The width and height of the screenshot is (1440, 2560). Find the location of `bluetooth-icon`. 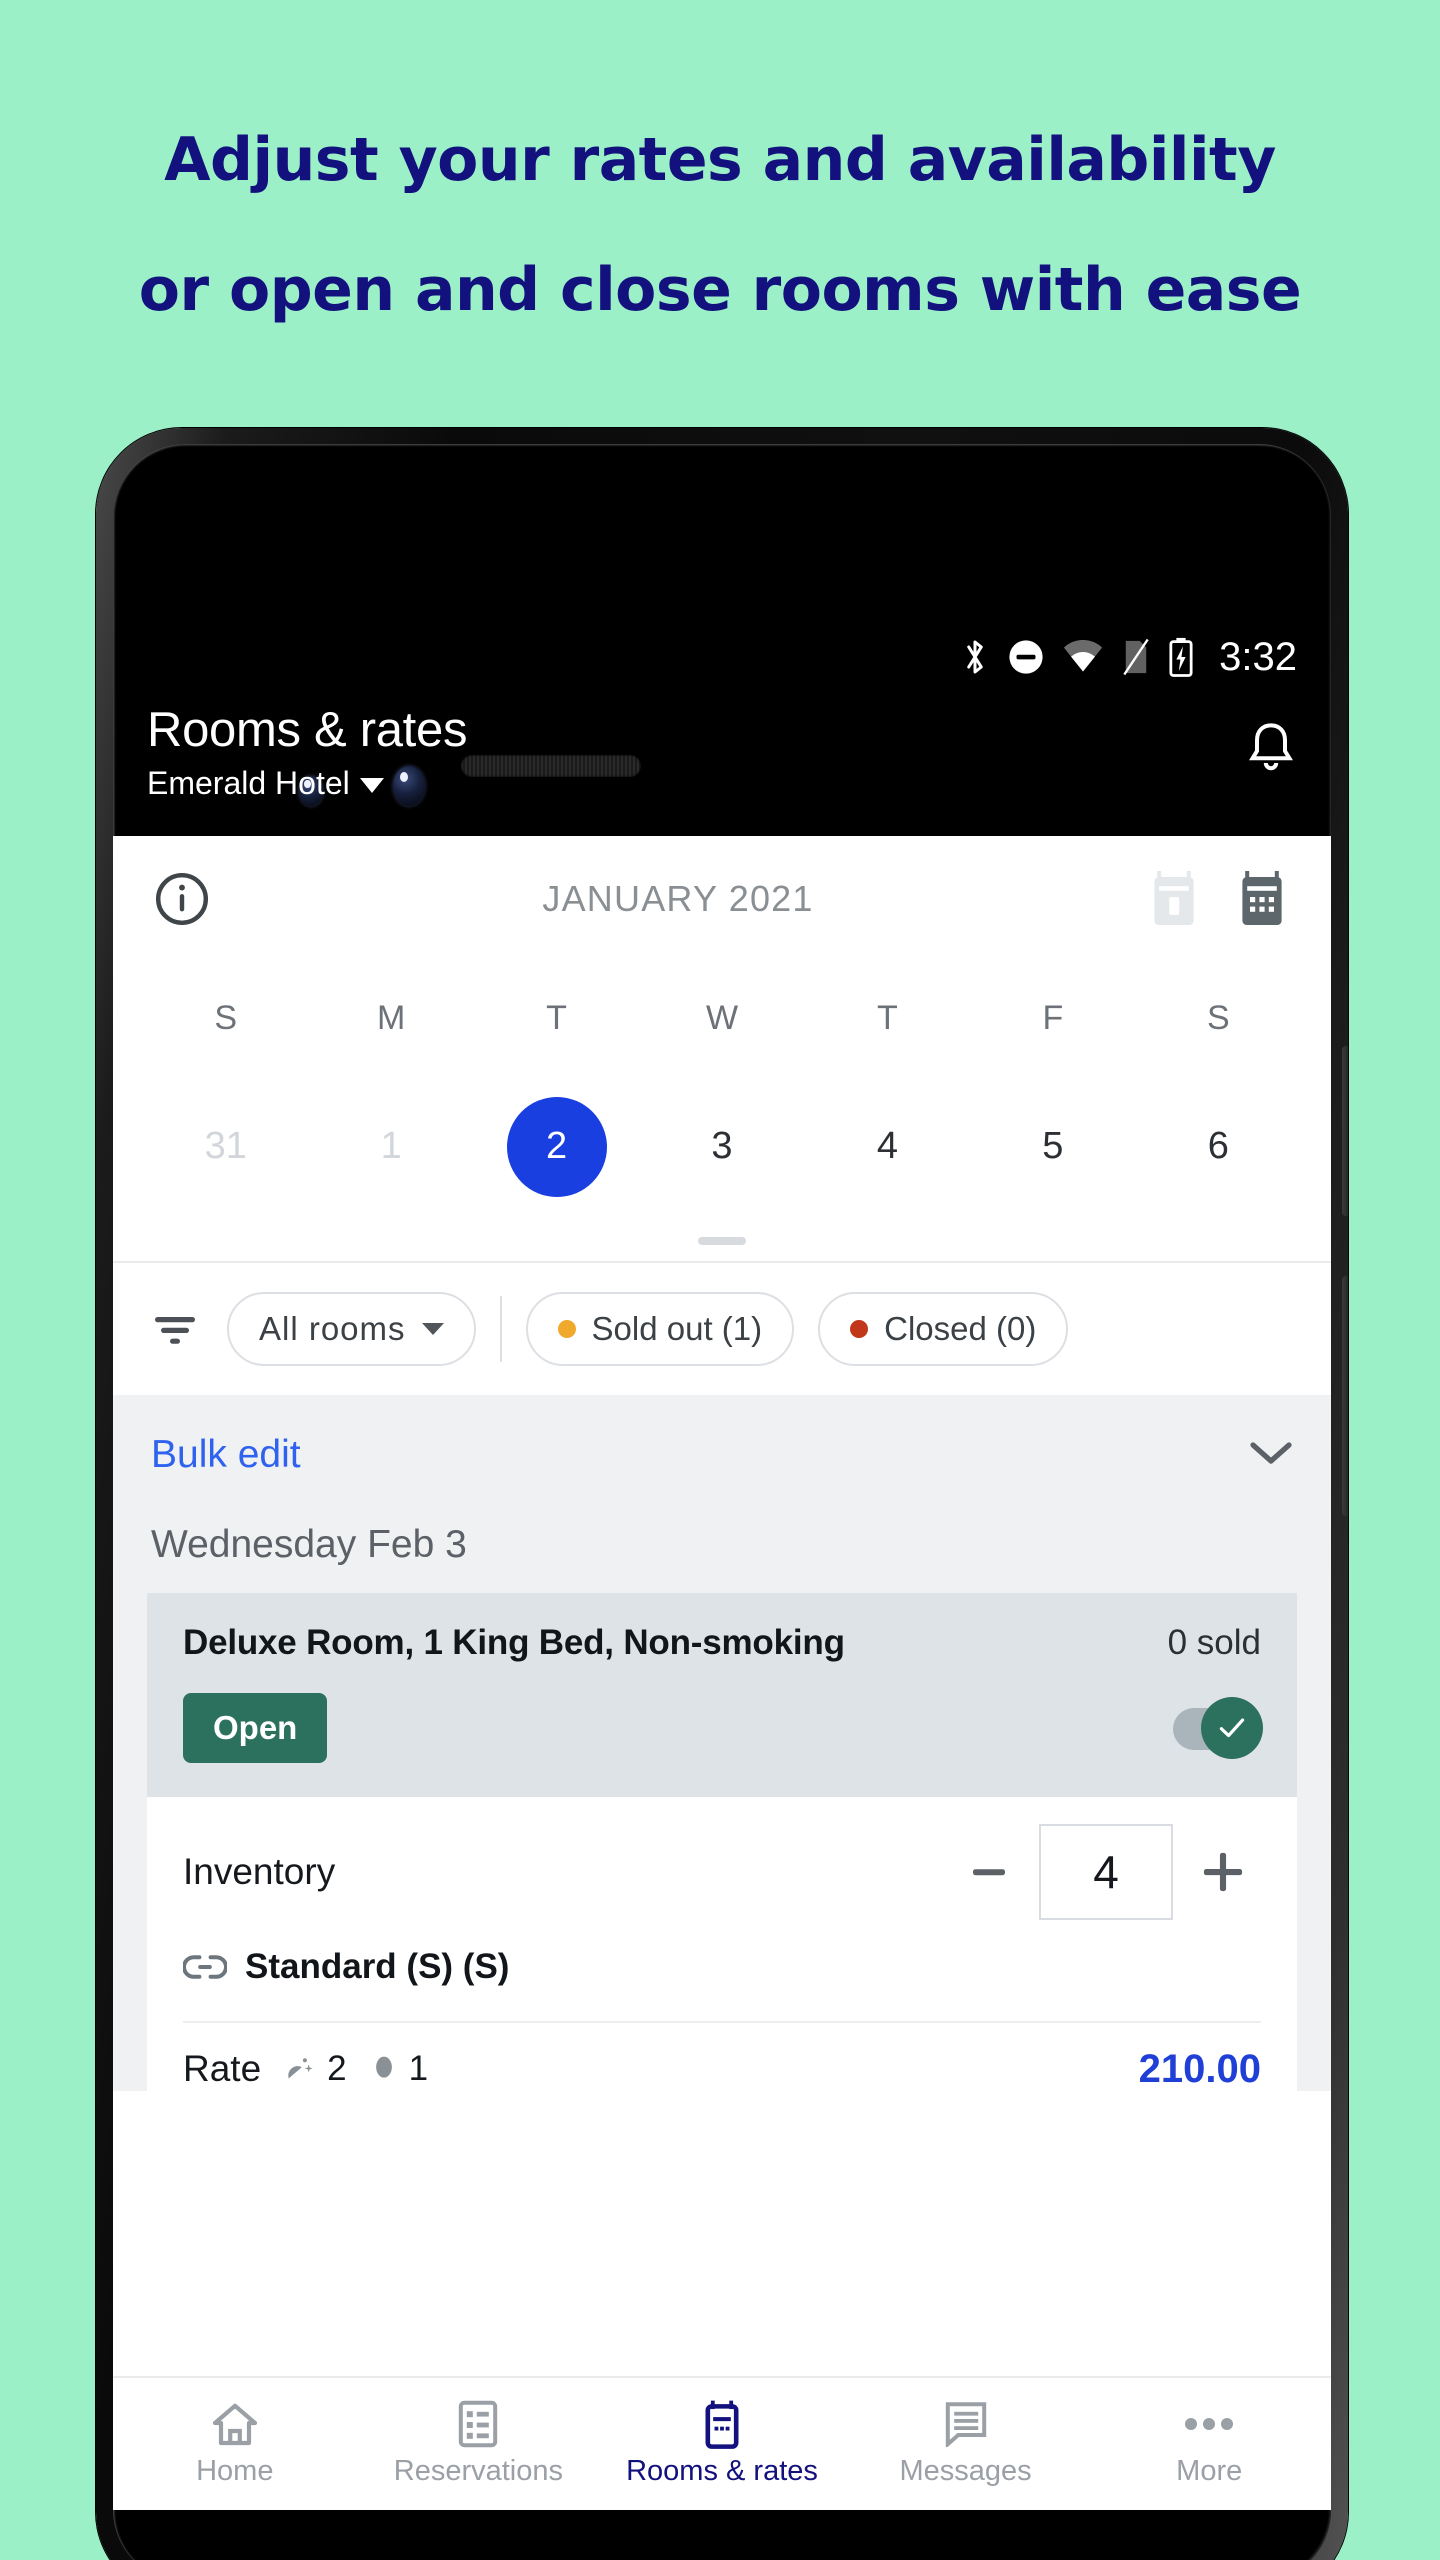

bluetooth-icon is located at coordinates (975, 657).